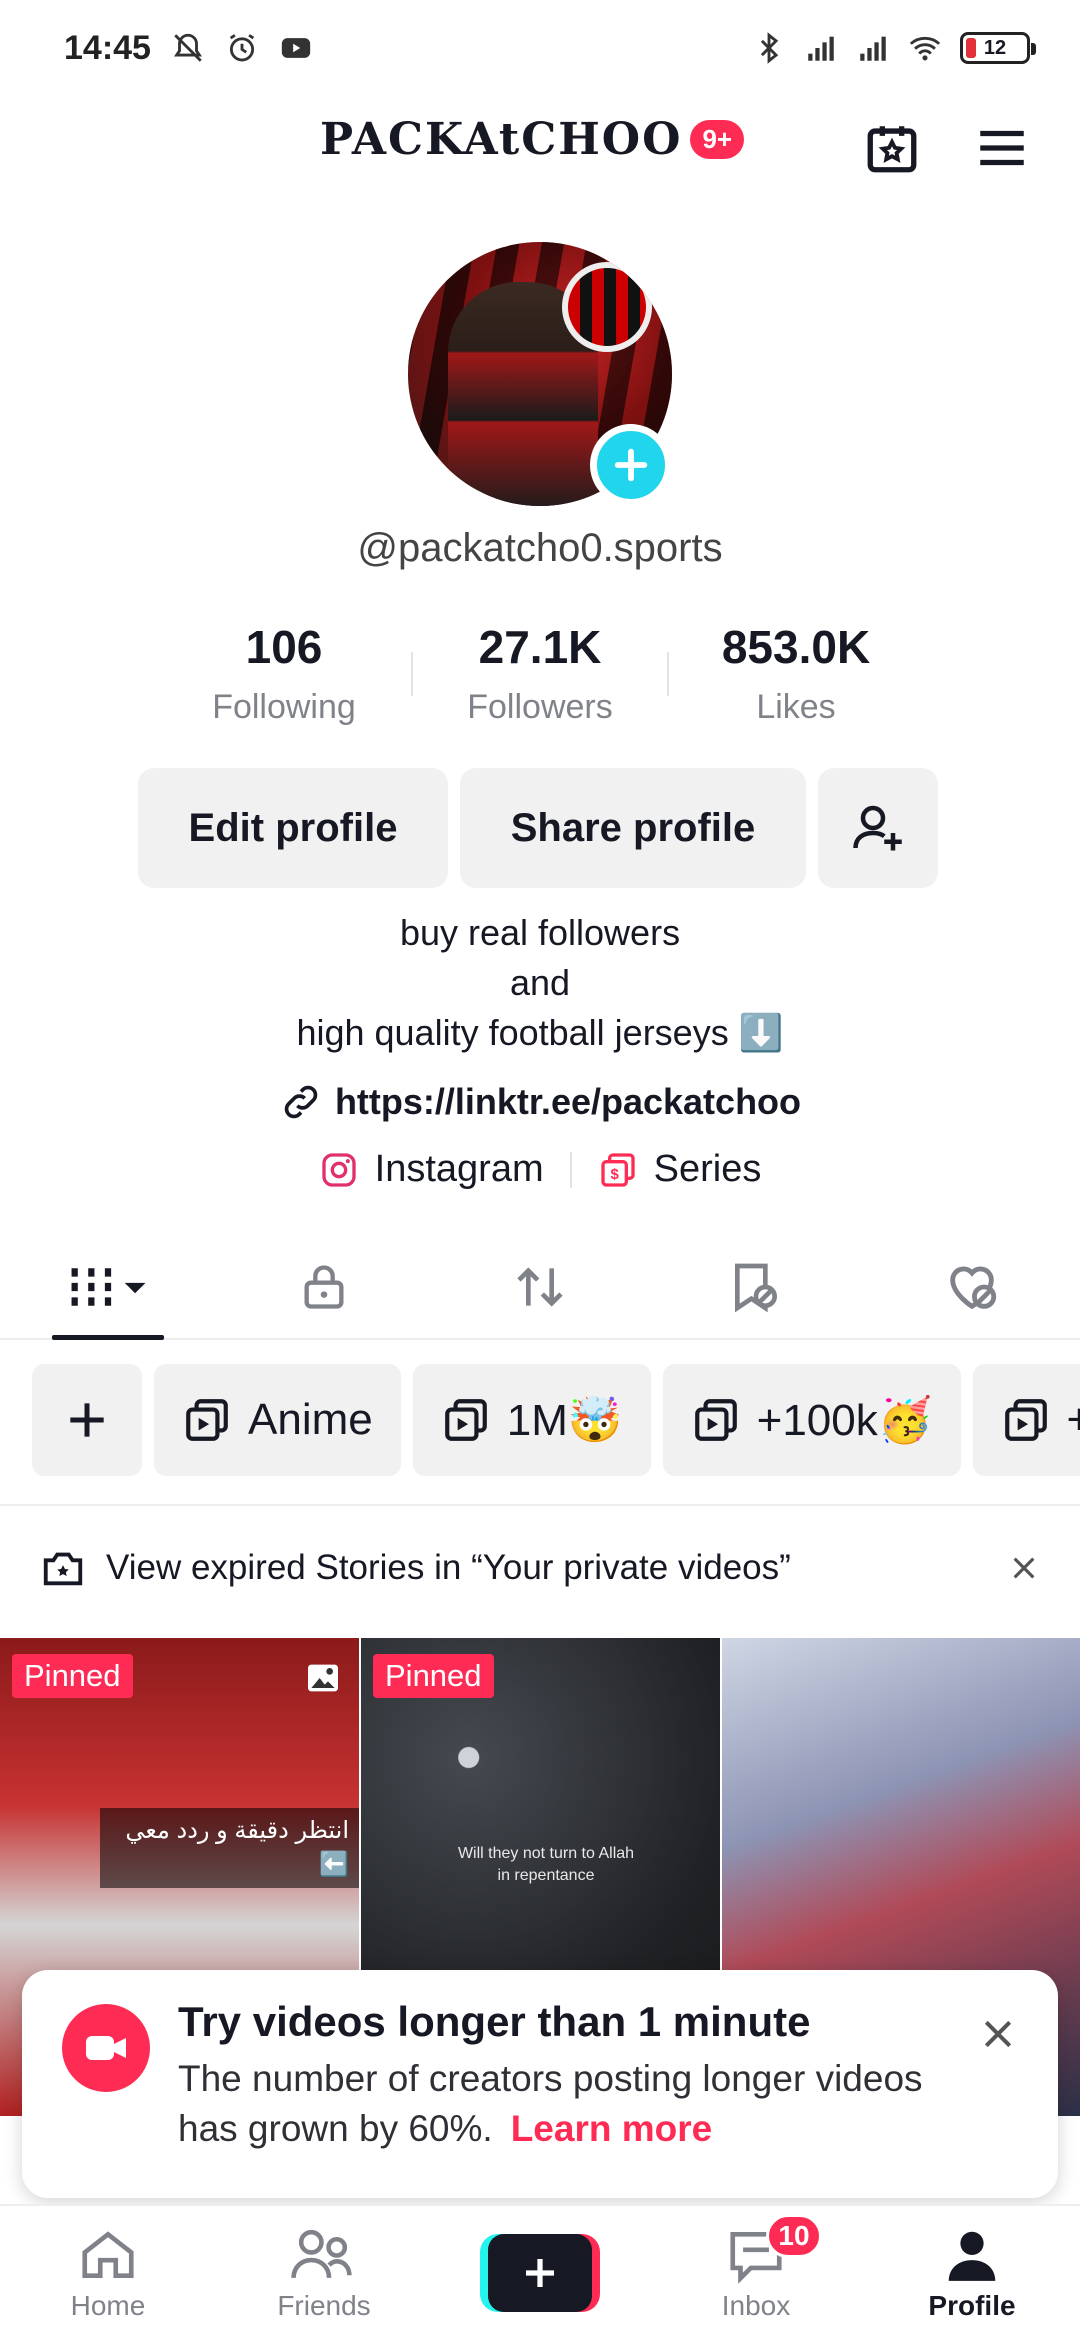 The width and height of the screenshot is (1080, 2340). I want to click on battery-indicator: 12, so click(998, 48).